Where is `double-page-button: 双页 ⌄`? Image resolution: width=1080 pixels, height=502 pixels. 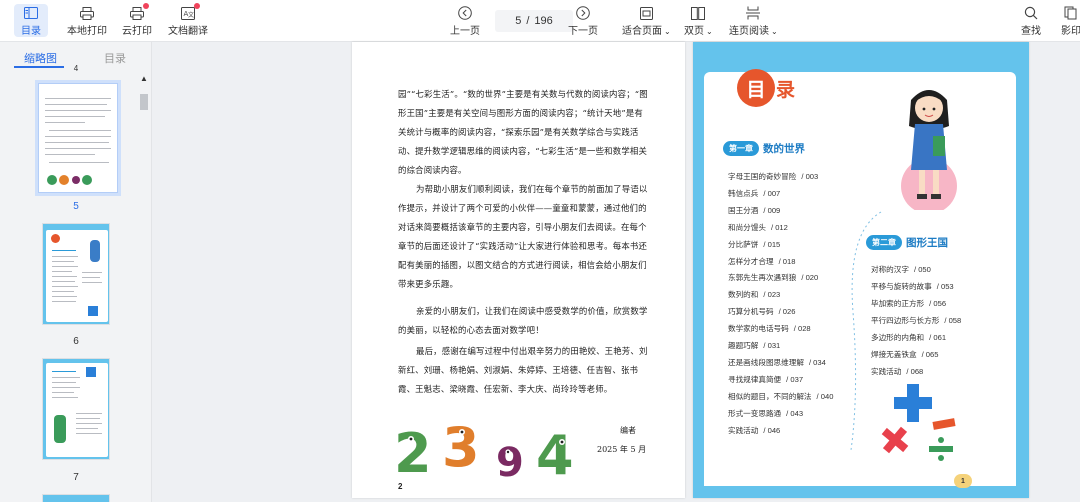 double-page-button: 双页 ⌄ is located at coordinates (698, 20).